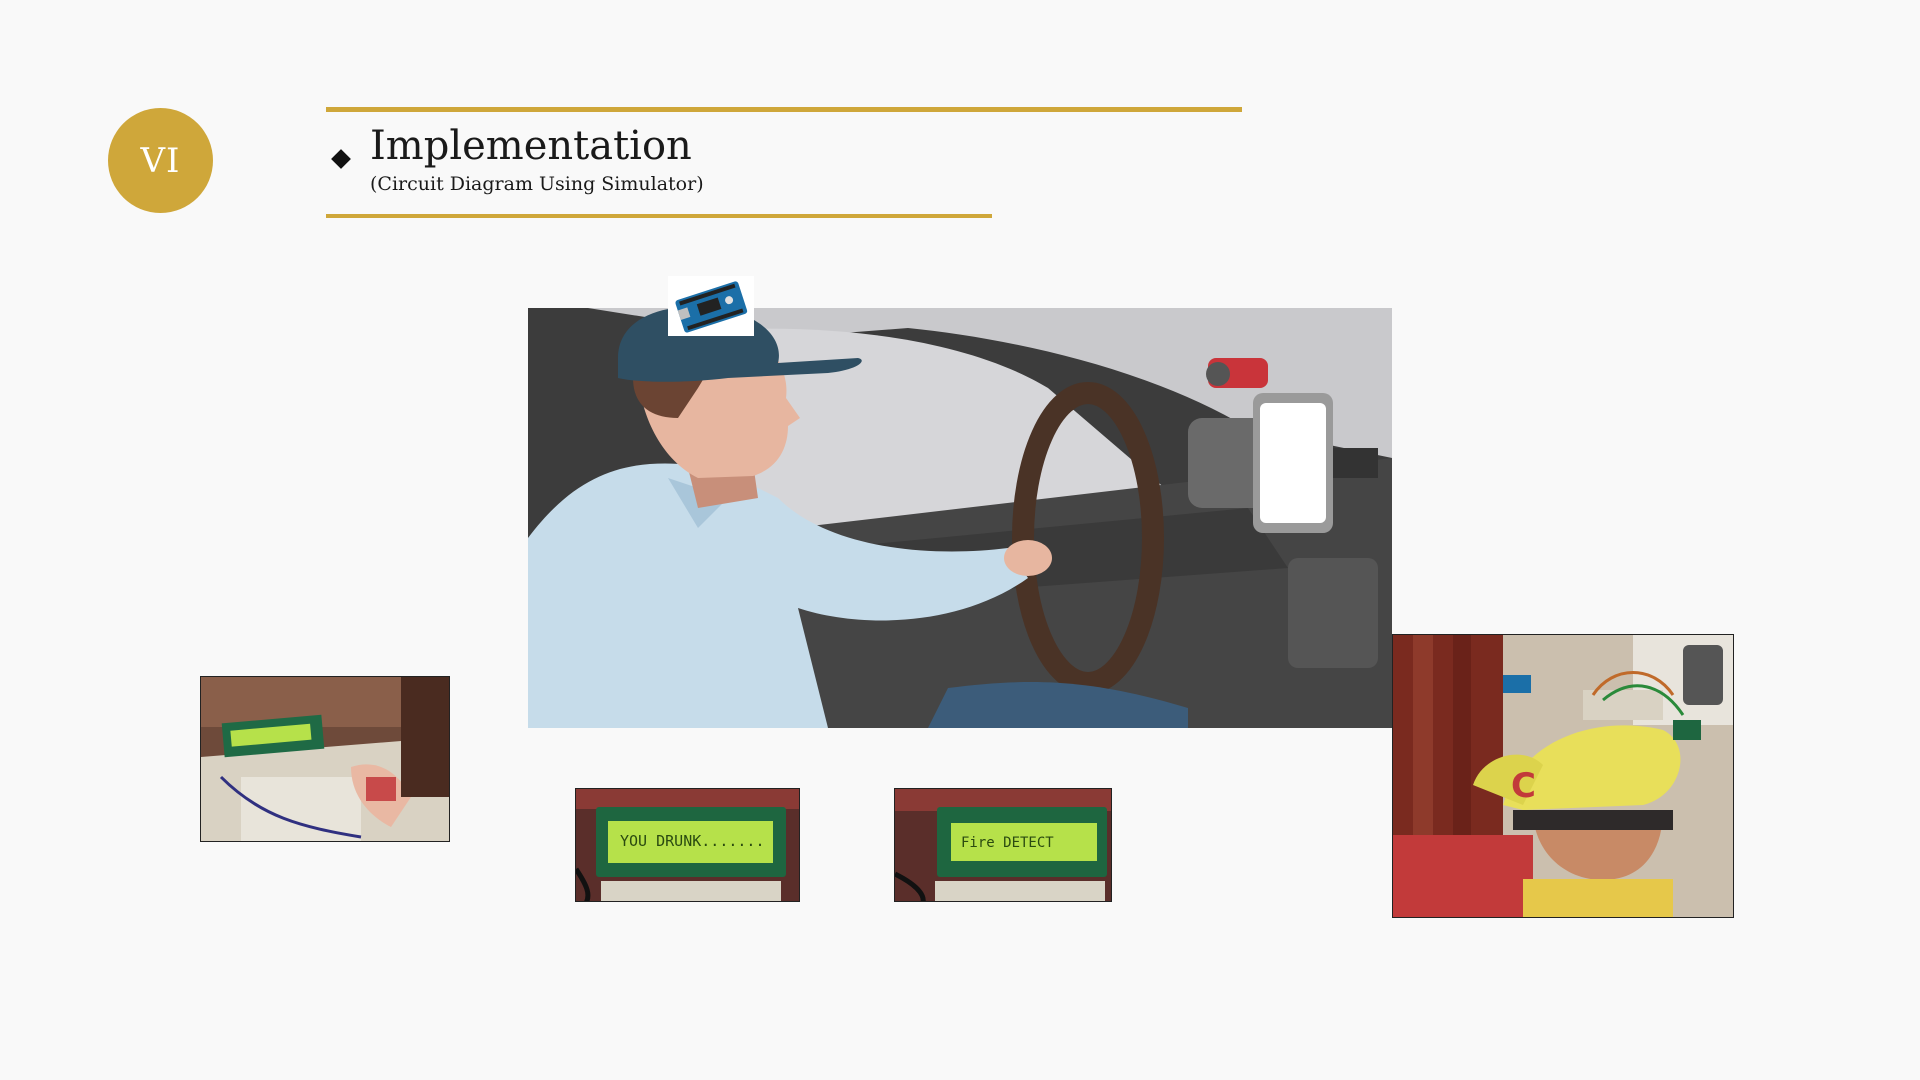 The height and width of the screenshot is (1080, 1920). I want to click on title-rule-top, so click(784, 109).